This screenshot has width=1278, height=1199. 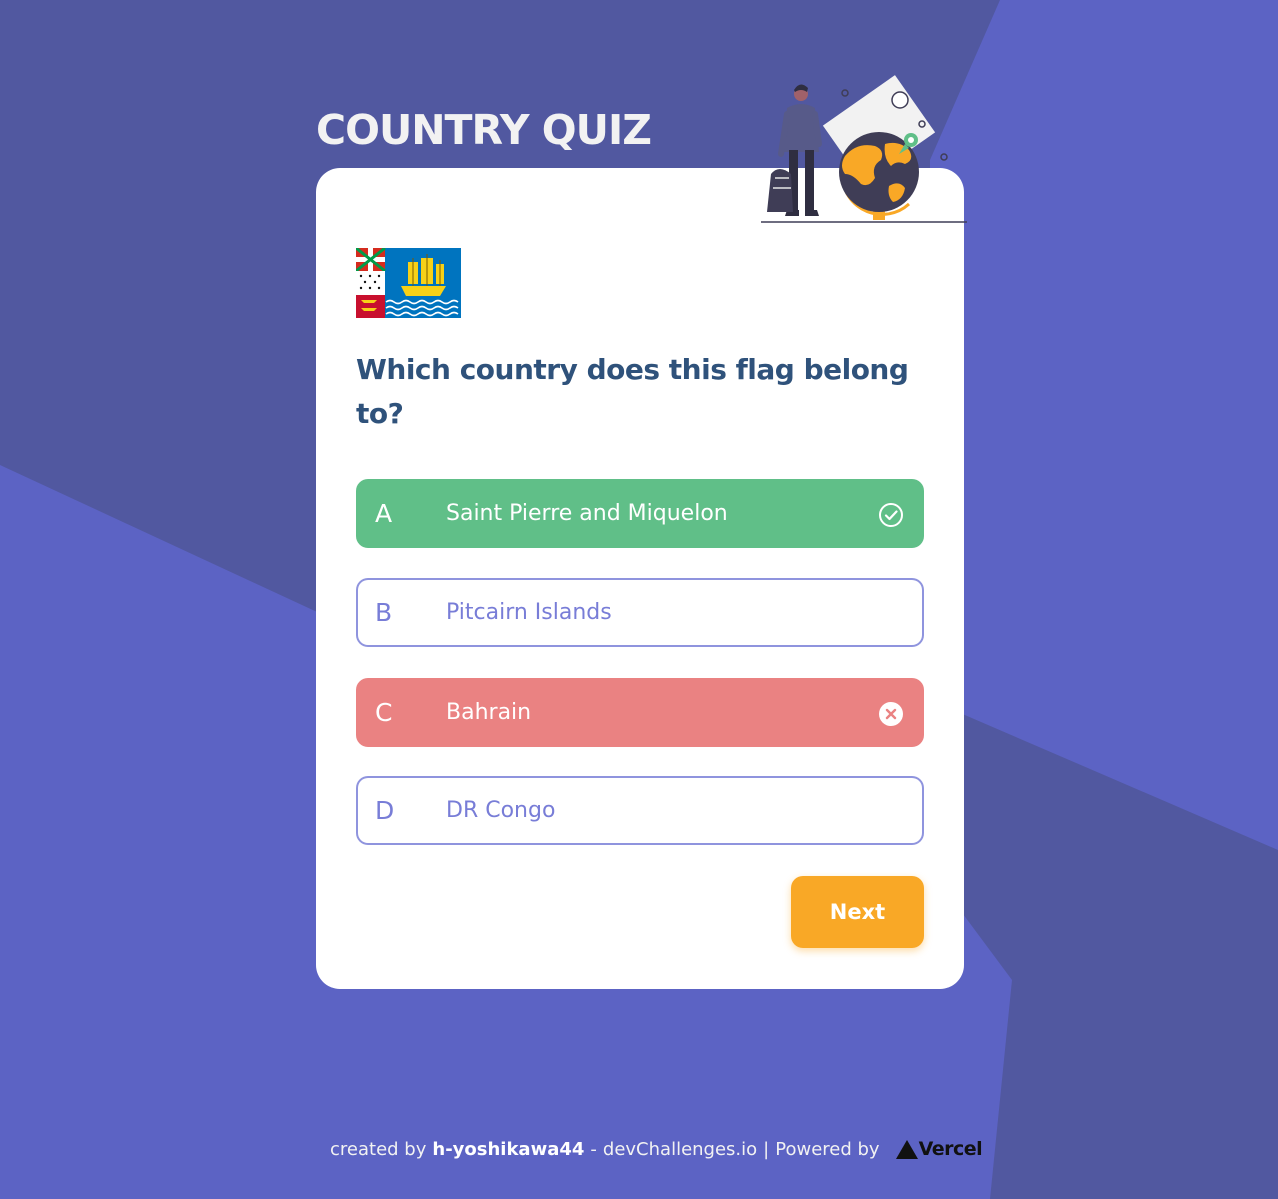 I want to click on footer-prefix: created by, so click(x=378, y=1149).